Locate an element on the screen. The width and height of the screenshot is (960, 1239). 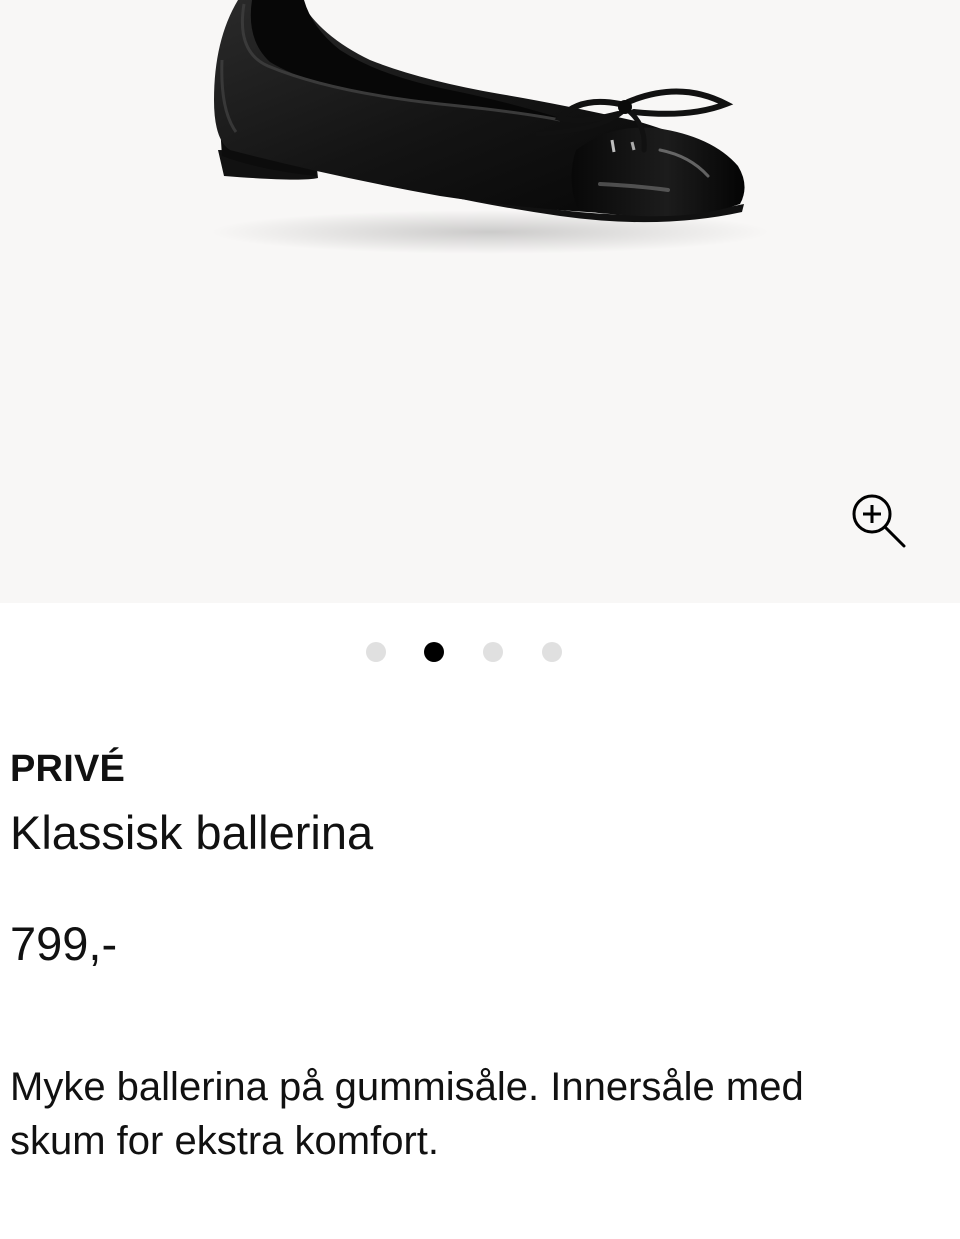
zoom-in-icon is located at coordinates (879, 521).